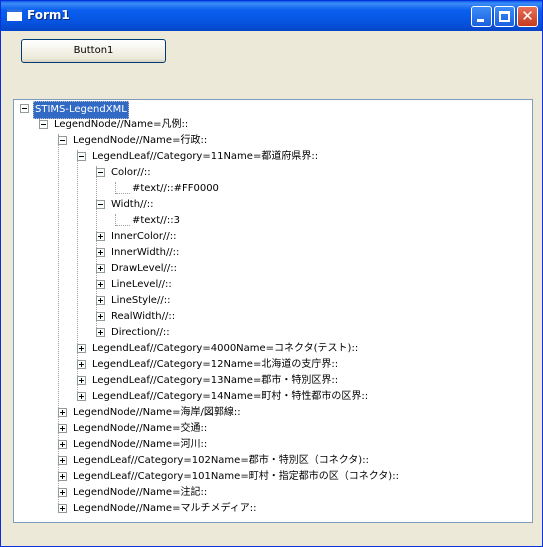 The width and height of the screenshot is (543, 547). I want to click on tree-node-label: LegendNode//Name=海岸/図郭線::, so click(157, 413).